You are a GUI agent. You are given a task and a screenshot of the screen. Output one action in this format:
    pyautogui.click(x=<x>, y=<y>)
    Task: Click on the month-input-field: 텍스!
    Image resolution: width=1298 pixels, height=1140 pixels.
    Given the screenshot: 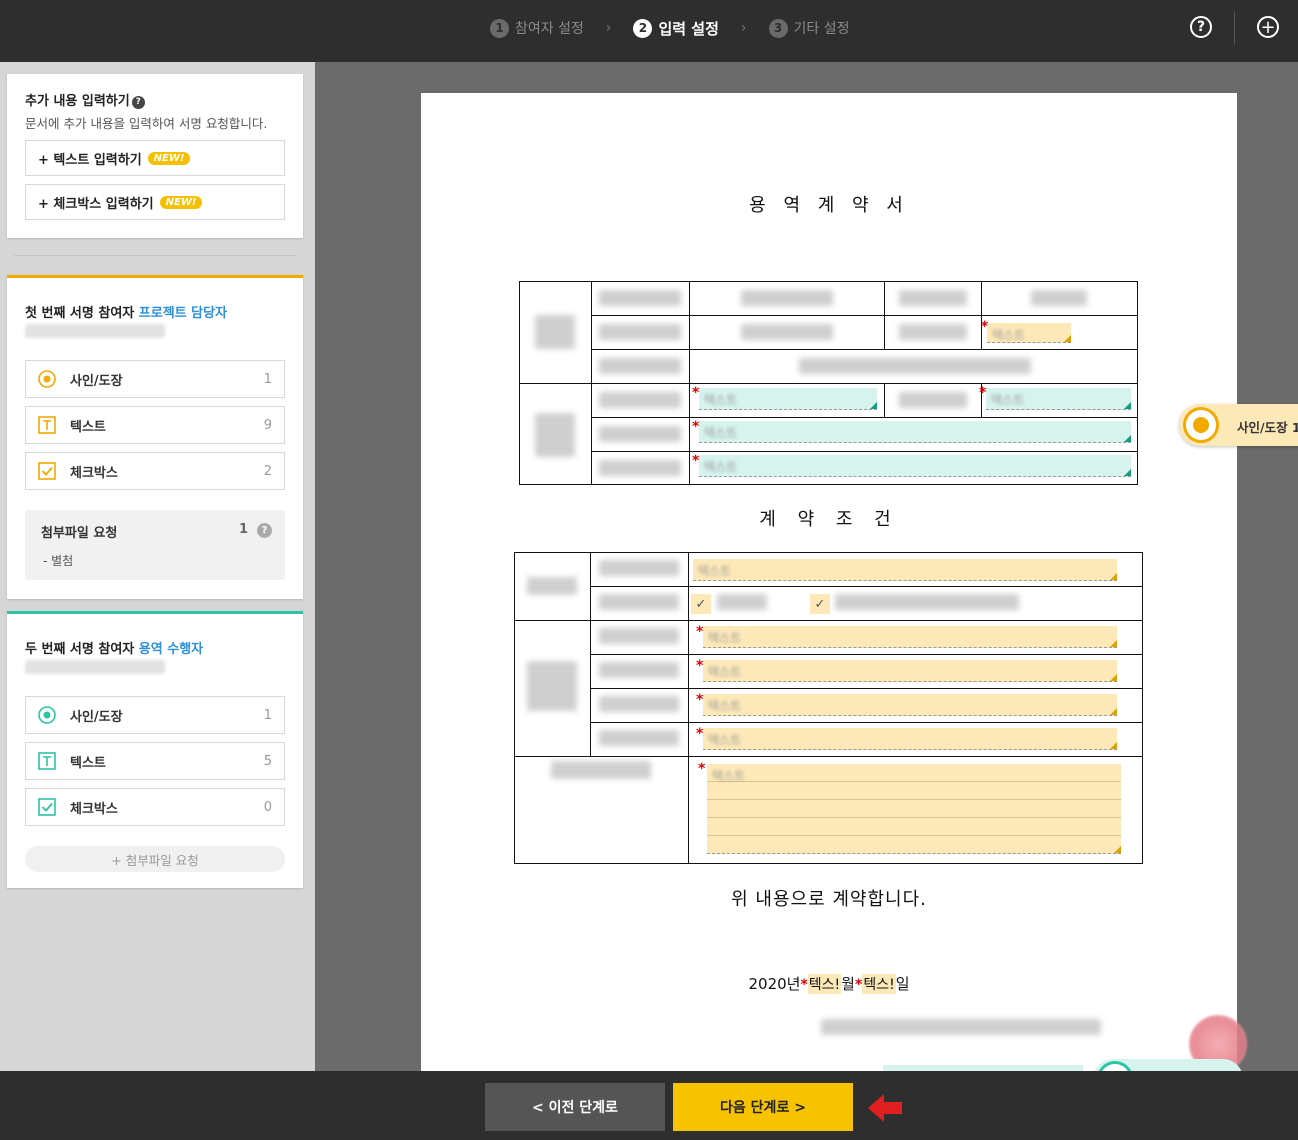 What is the action you would take?
    pyautogui.click(x=824, y=984)
    